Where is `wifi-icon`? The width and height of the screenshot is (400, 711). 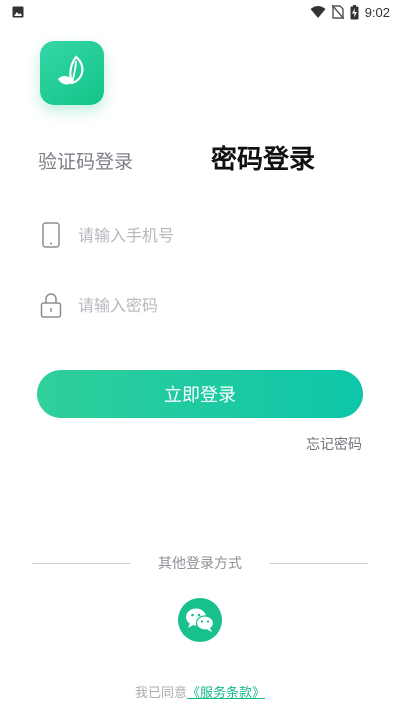
wifi-icon is located at coordinates (318, 12).